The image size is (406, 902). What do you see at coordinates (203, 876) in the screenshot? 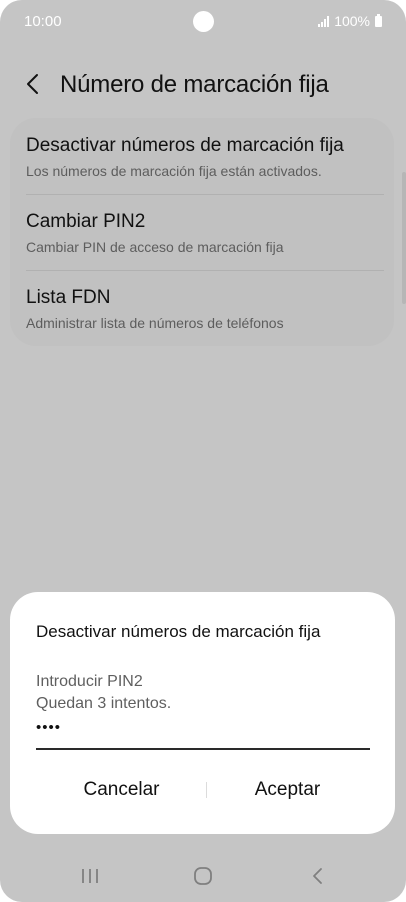
I see `home-icon` at bounding box center [203, 876].